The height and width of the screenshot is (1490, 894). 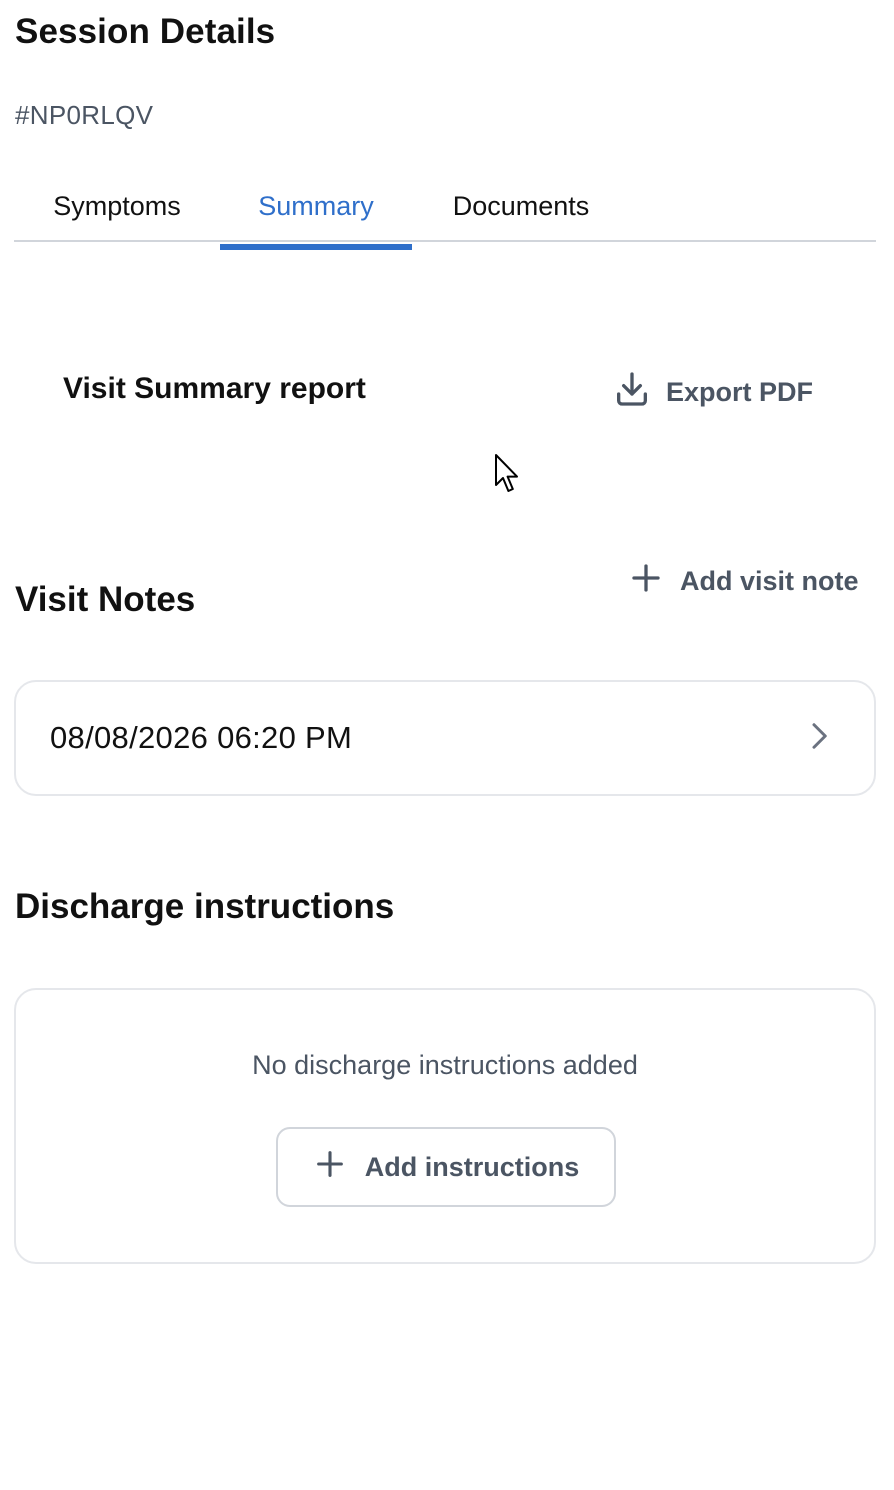 What do you see at coordinates (508, 474) in the screenshot?
I see `mouse-cursor` at bounding box center [508, 474].